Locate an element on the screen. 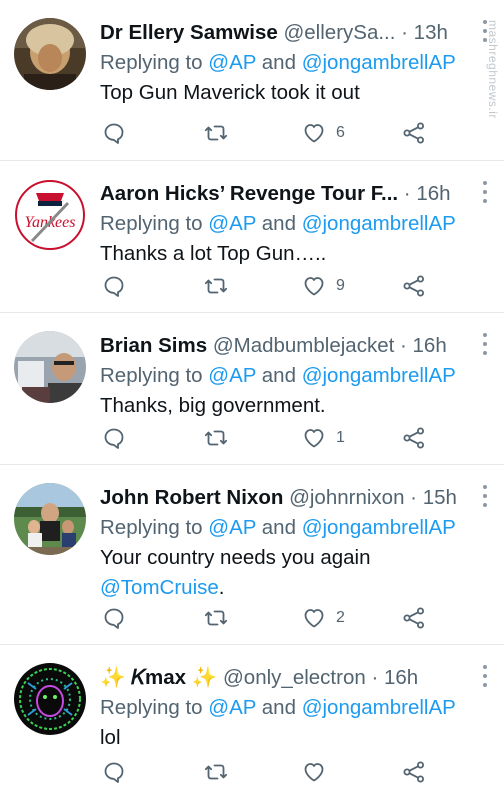 This screenshot has height=800, width=504. like-count: 2 is located at coordinates (340, 617).